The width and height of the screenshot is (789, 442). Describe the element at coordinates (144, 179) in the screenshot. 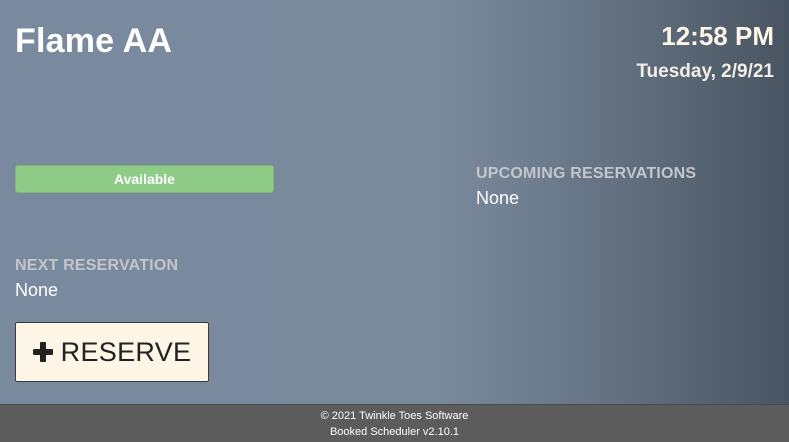

I see `status-badge: Available` at that location.